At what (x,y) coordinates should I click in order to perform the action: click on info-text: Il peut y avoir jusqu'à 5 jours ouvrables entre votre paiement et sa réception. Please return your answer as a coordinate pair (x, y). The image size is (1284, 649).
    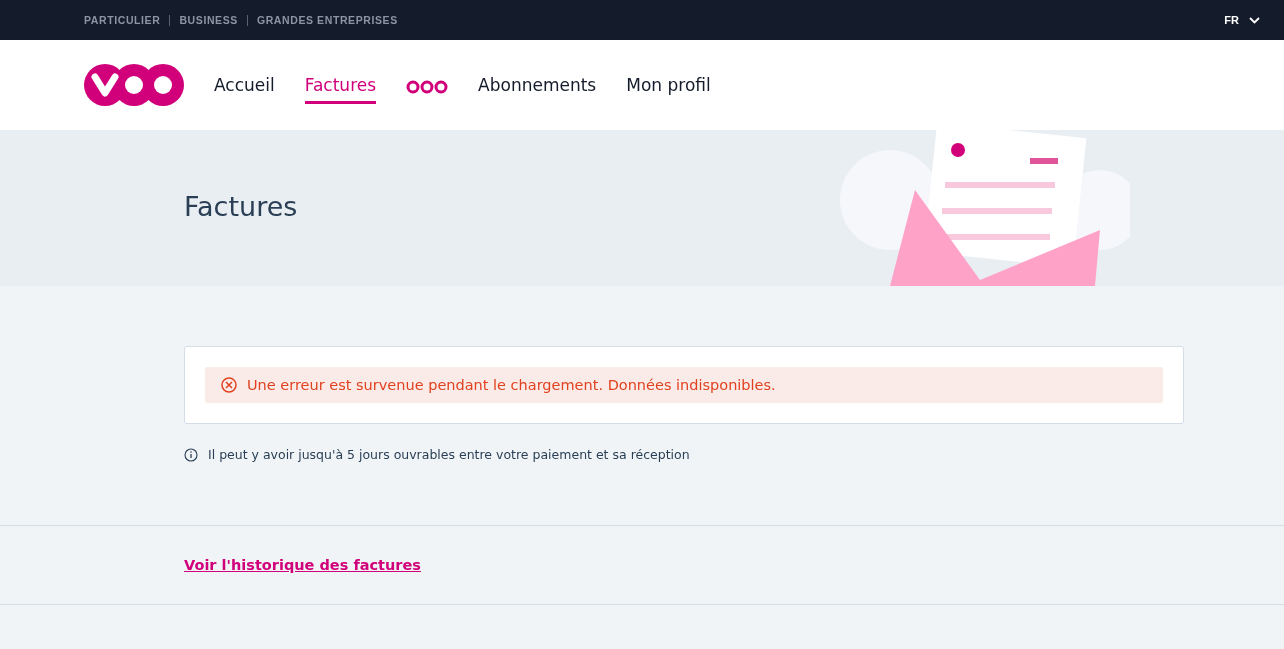
    Looking at the image, I should click on (449, 454).